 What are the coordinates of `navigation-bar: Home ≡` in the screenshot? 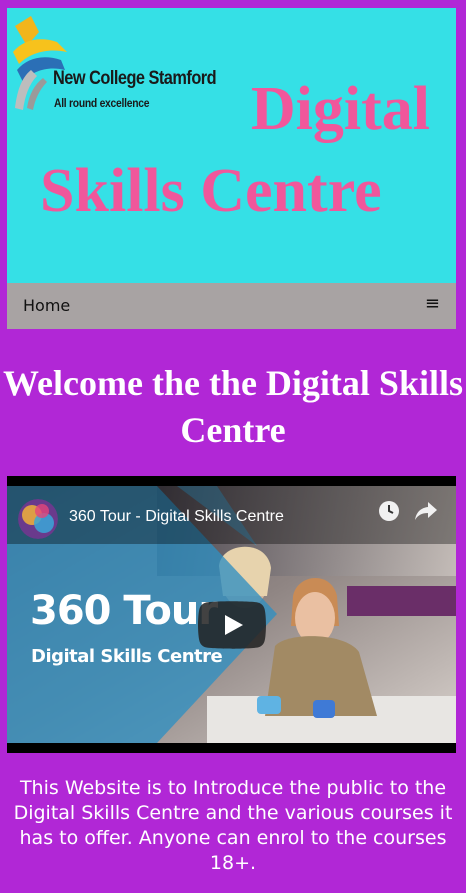 It's located at (231, 306).